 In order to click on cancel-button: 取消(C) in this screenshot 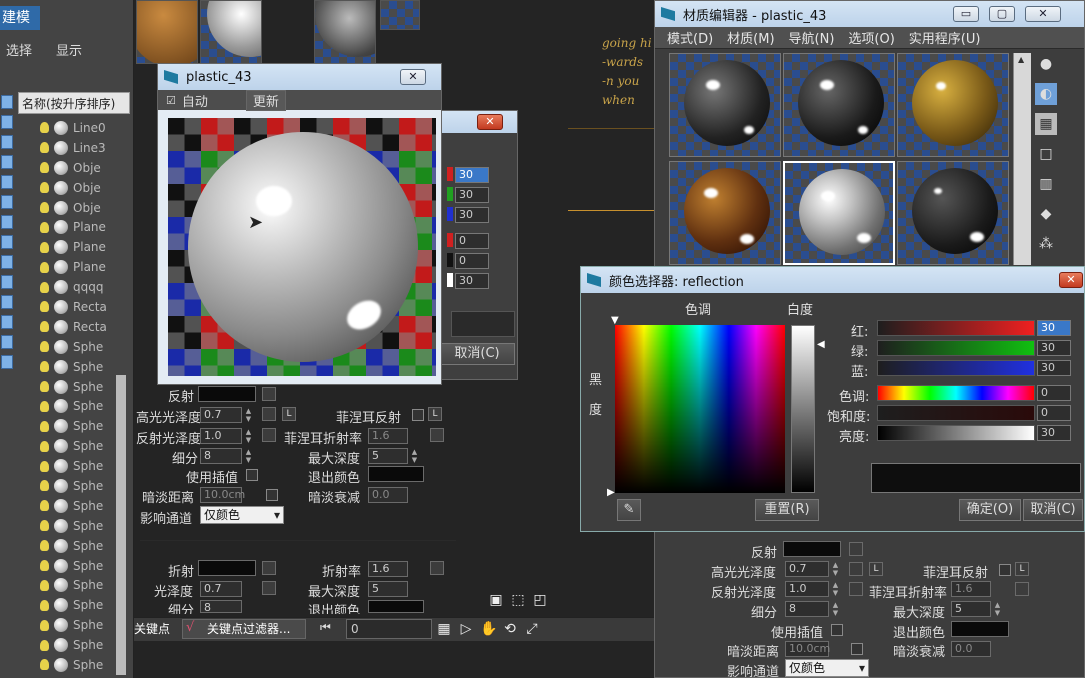, I will do `click(477, 354)`.